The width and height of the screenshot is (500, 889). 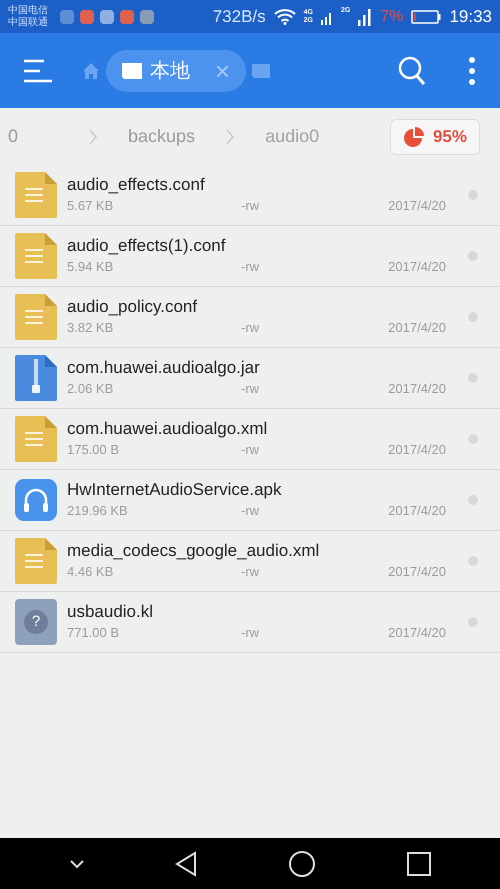 I want to click on recents-icon, so click(x=418, y=864).